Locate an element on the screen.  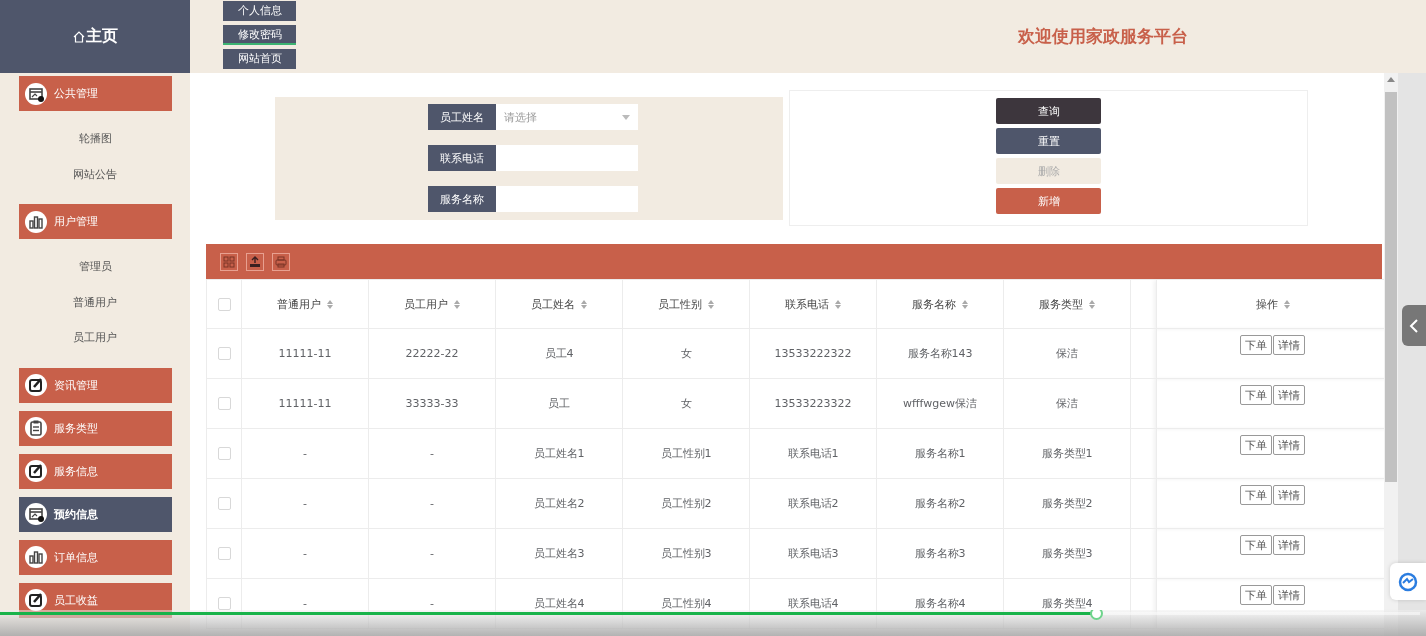
page-title: 欢迎使用家政服务平台 is located at coordinates (1103, 36).